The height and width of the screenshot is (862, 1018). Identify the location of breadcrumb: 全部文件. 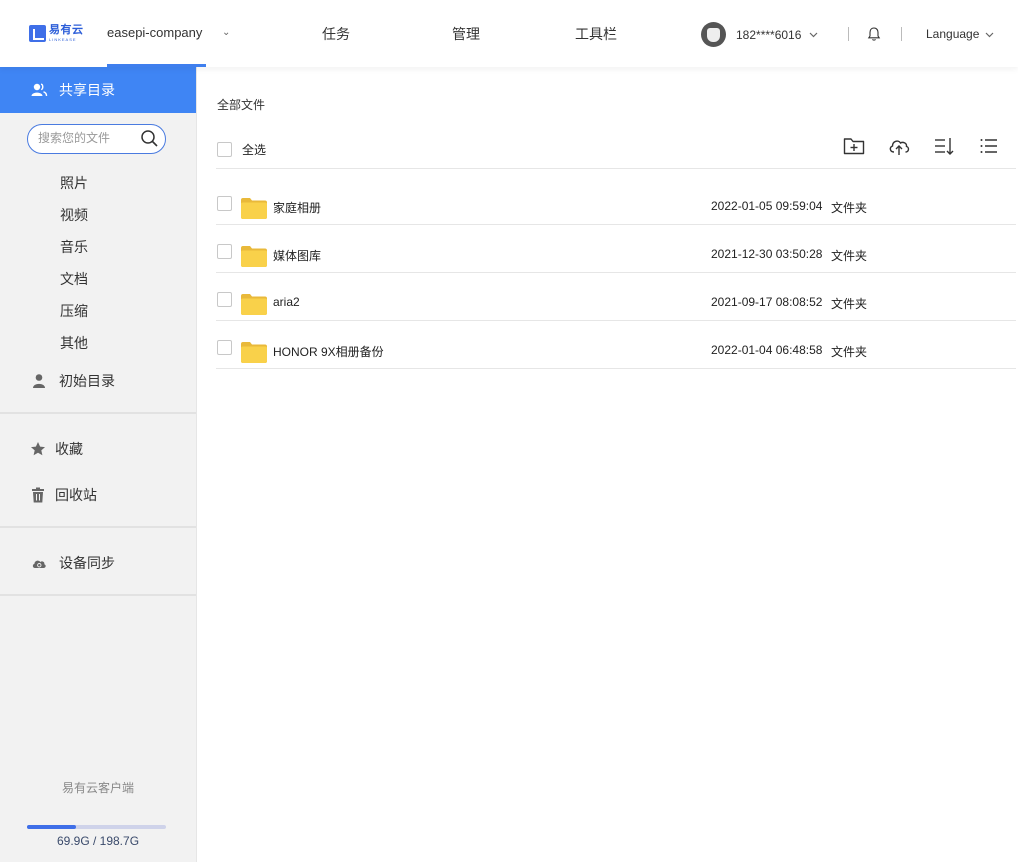
(241, 104).